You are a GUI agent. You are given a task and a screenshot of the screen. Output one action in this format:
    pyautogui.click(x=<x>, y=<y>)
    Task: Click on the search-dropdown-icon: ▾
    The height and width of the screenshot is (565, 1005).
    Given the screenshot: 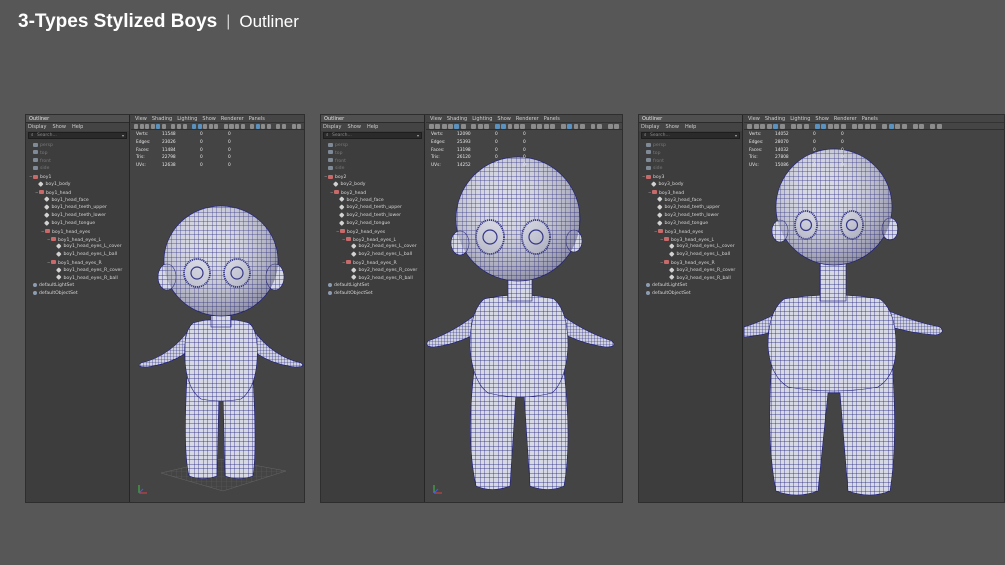 What is the action you would take?
    pyautogui.click(x=736, y=135)
    